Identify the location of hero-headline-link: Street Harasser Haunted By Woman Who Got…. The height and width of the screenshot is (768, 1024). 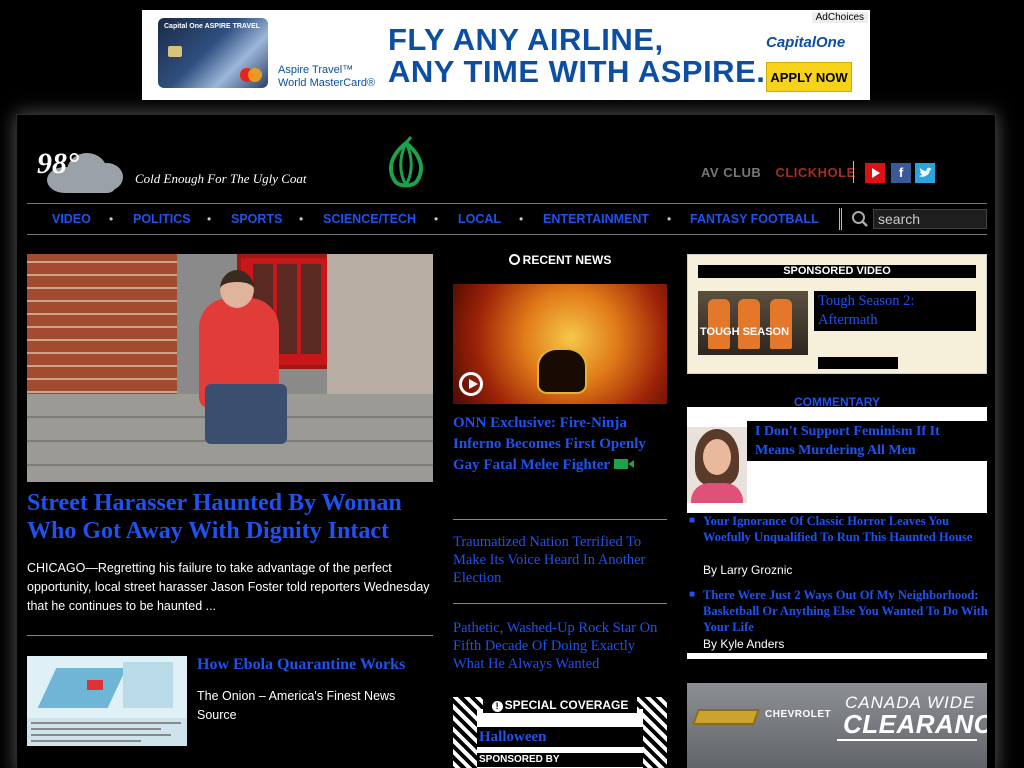
(230, 517).